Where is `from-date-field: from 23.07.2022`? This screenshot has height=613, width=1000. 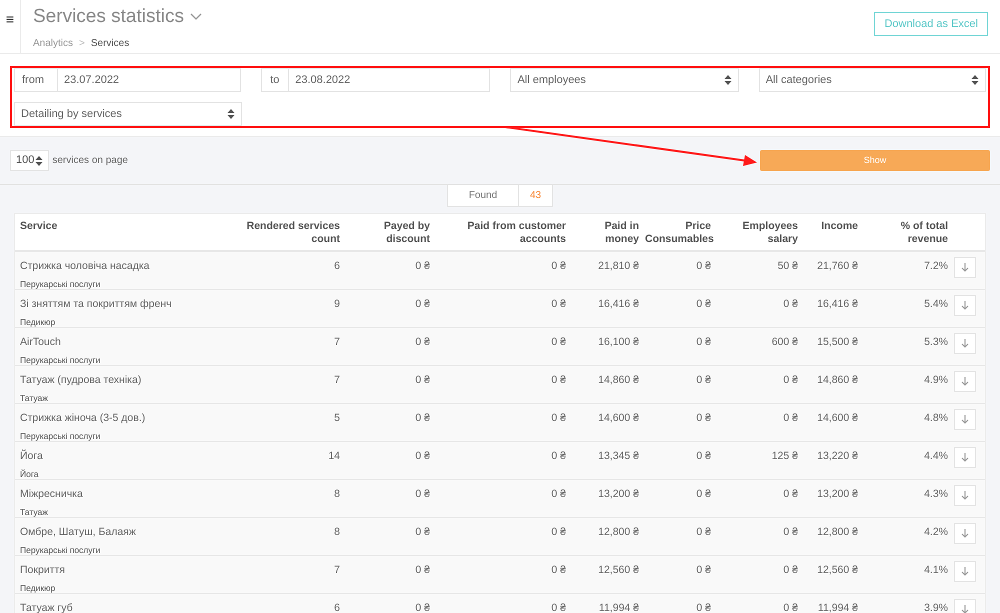
from-date-field: from 23.07.2022 is located at coordinates (128, 80).